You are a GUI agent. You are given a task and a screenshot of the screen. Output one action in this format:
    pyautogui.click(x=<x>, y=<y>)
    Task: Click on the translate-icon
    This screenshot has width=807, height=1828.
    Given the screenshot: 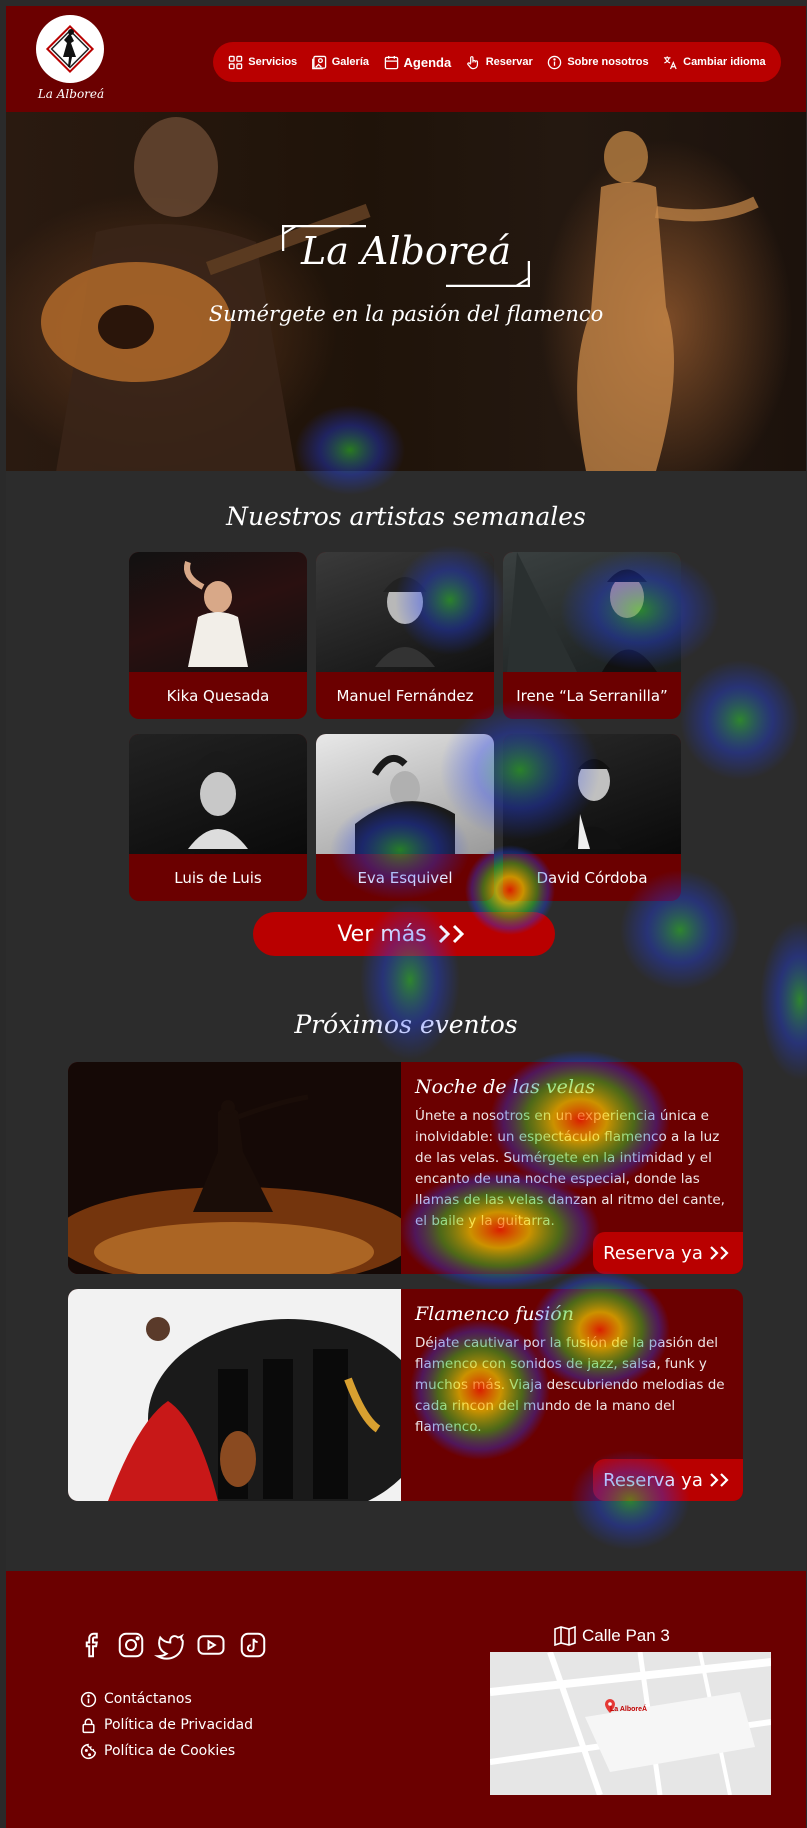 What is the action you would take?
    pyautogui.click(x=670, y=62)
    